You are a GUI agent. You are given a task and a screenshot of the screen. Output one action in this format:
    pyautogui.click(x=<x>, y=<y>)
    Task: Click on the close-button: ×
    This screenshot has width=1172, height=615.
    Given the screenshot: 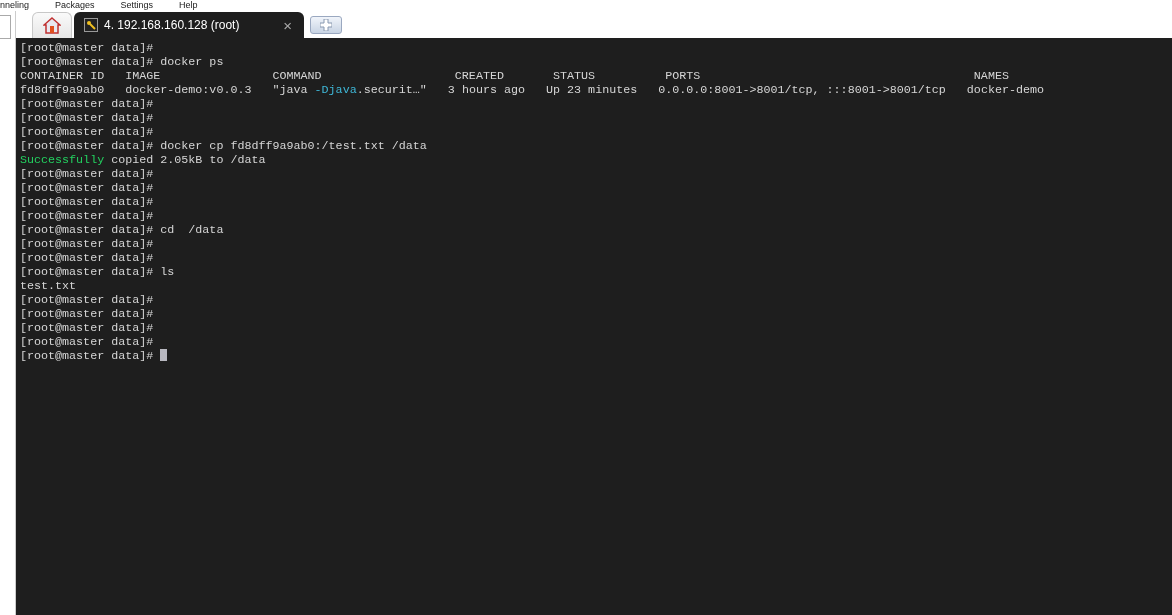 What is the action you would take?
    pyautogui.click(x=287, y=25)
    